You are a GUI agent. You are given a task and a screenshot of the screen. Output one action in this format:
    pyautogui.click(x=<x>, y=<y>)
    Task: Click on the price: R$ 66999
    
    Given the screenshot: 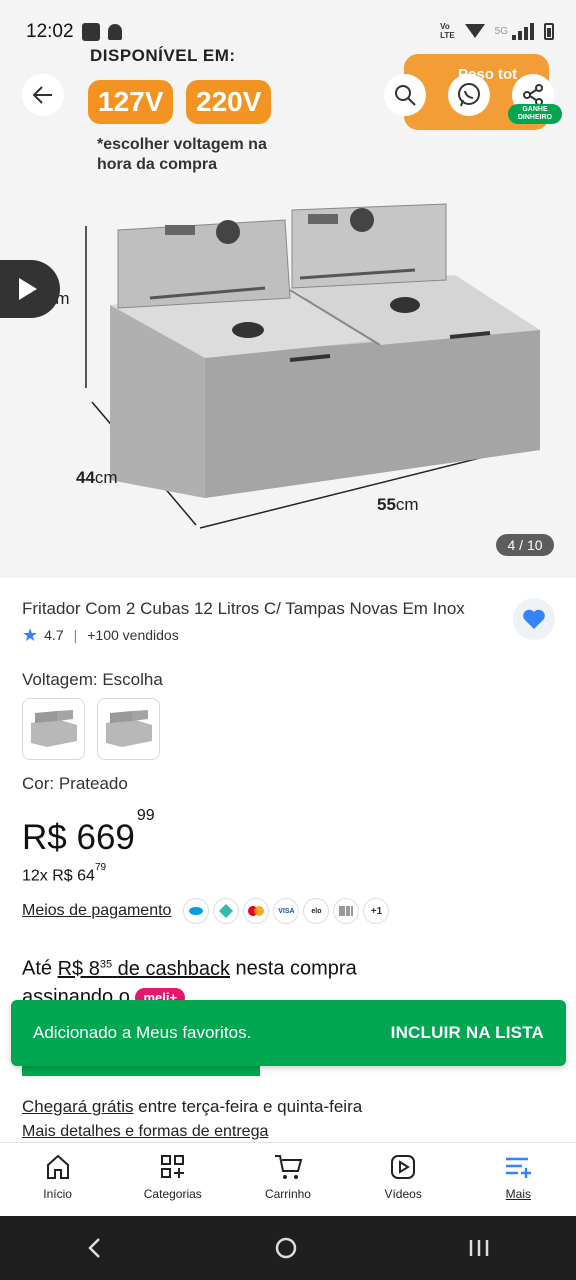 What is the action you would take?
    pyautogui.click(x=88, y=832)
    